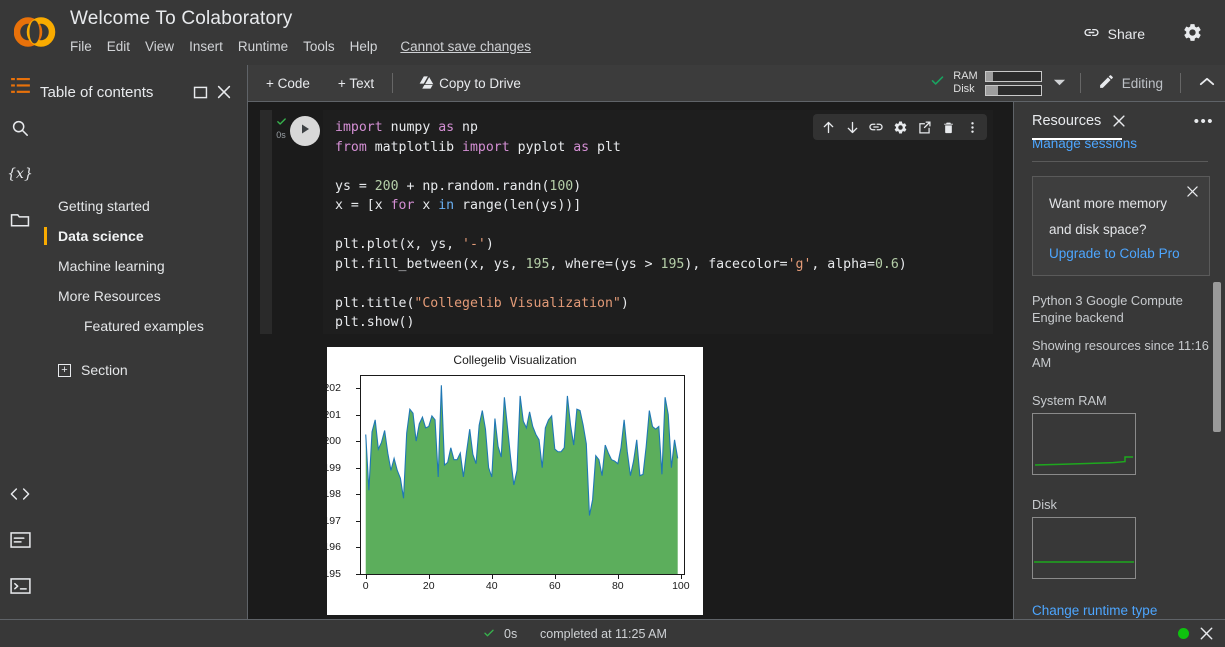  Describe the element at coordinates (104, 370) in the screenshot. I see `toc-section-label: Section` at that location.